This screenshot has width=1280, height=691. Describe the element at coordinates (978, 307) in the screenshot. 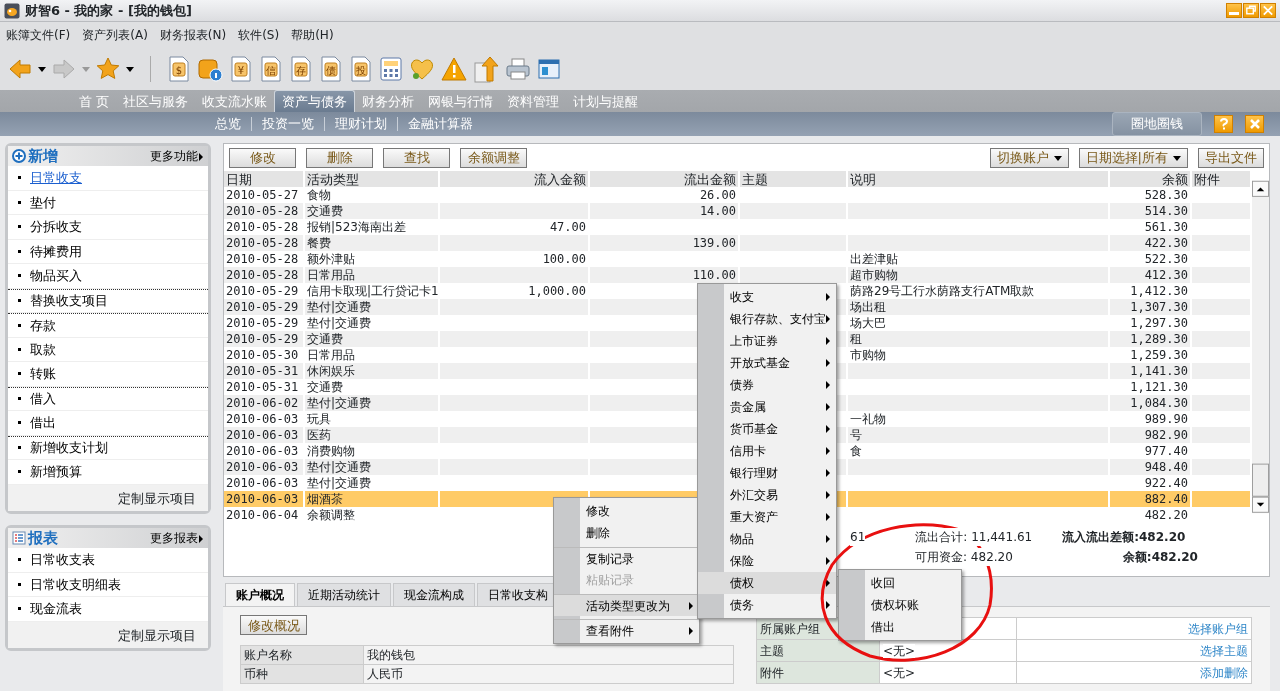

I see `table-cell: 场出租` at that location.